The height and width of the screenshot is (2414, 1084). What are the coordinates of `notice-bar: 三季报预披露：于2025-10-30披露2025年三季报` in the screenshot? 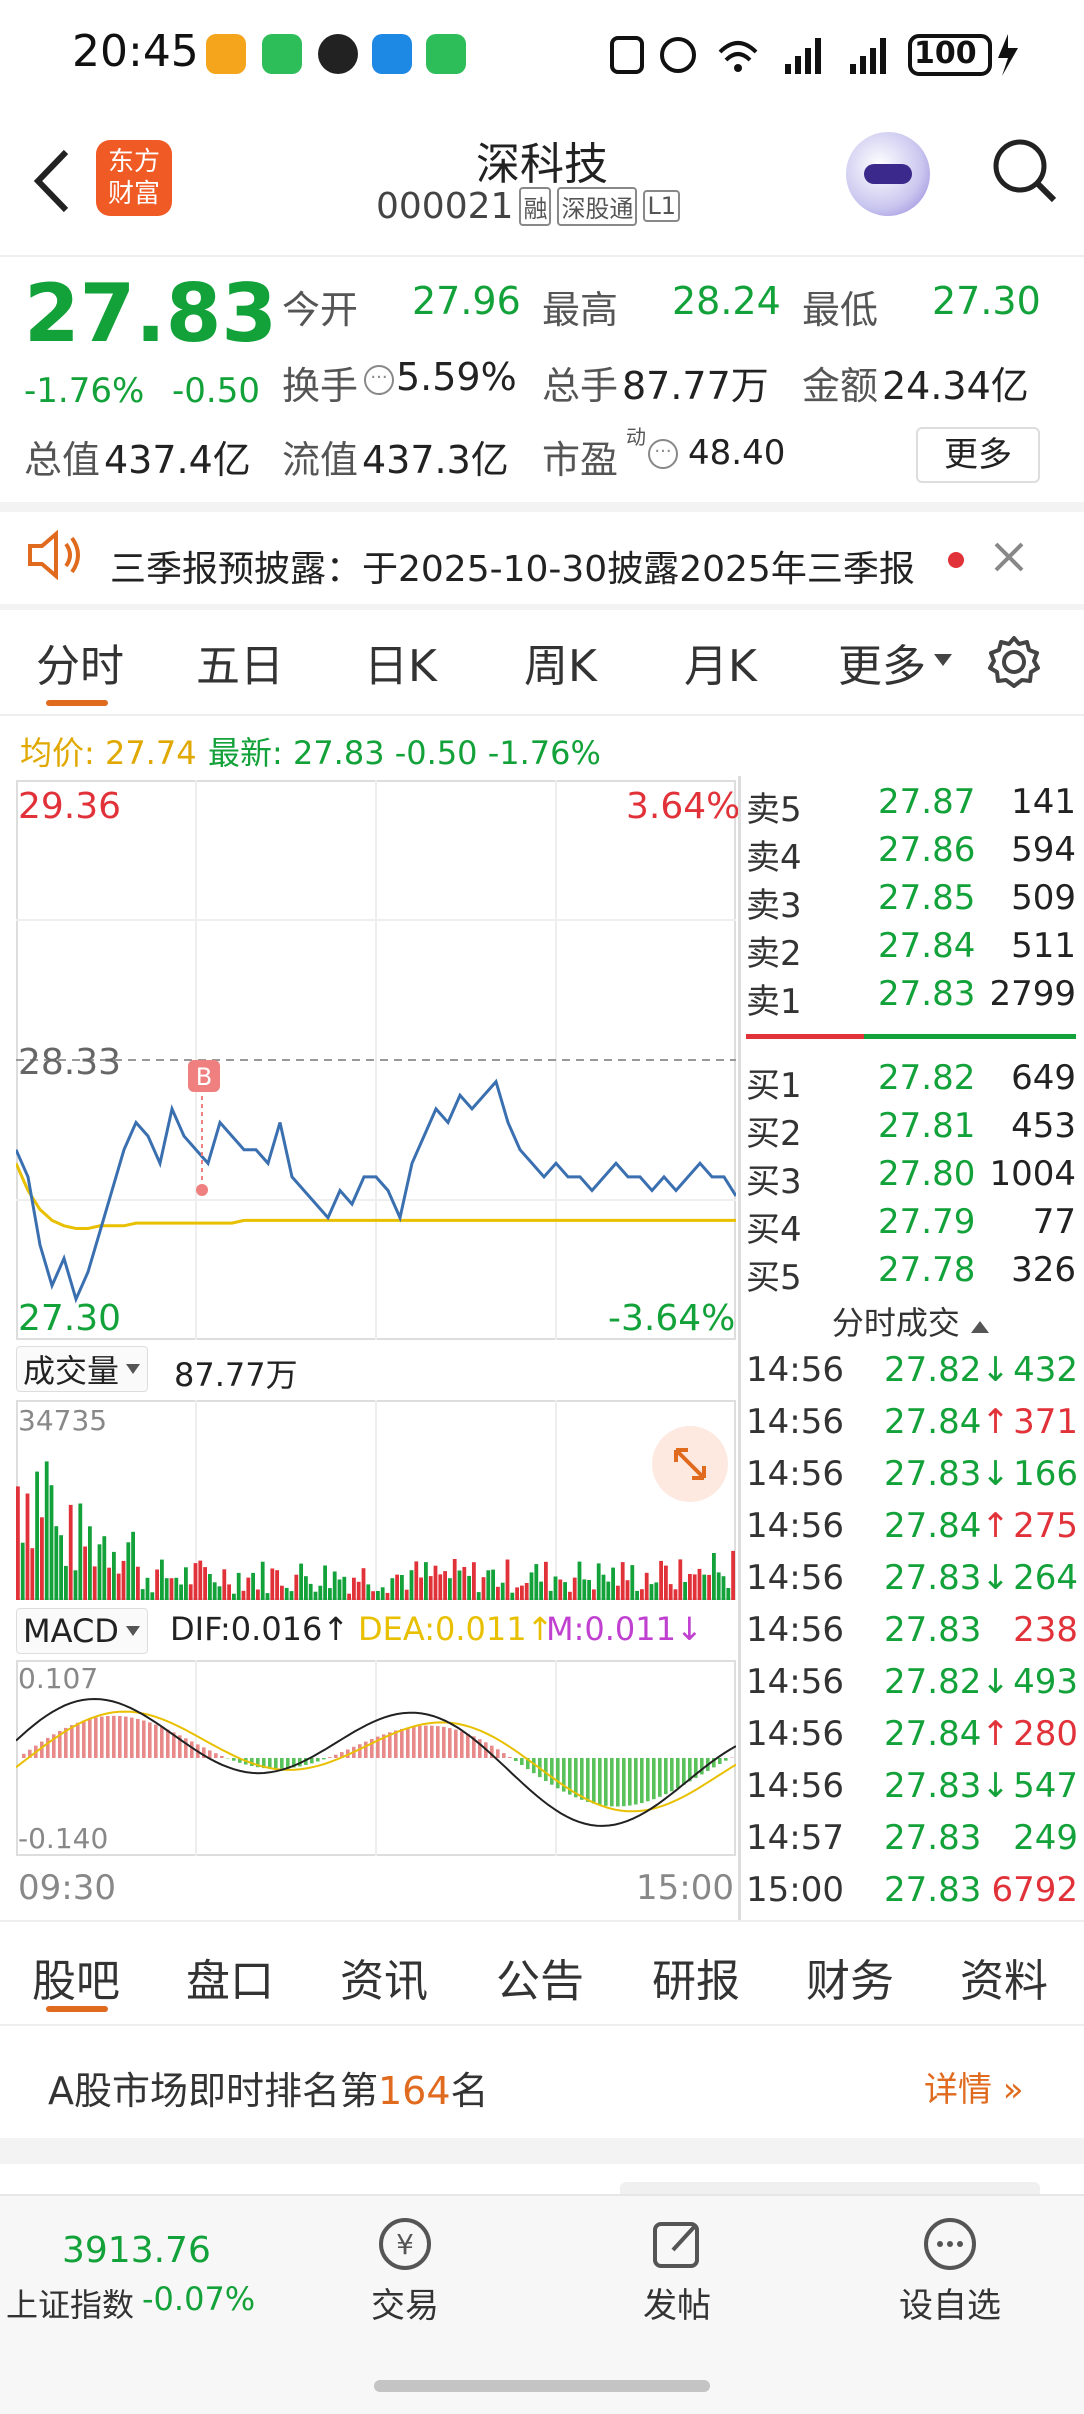 It's located at (542, 558).